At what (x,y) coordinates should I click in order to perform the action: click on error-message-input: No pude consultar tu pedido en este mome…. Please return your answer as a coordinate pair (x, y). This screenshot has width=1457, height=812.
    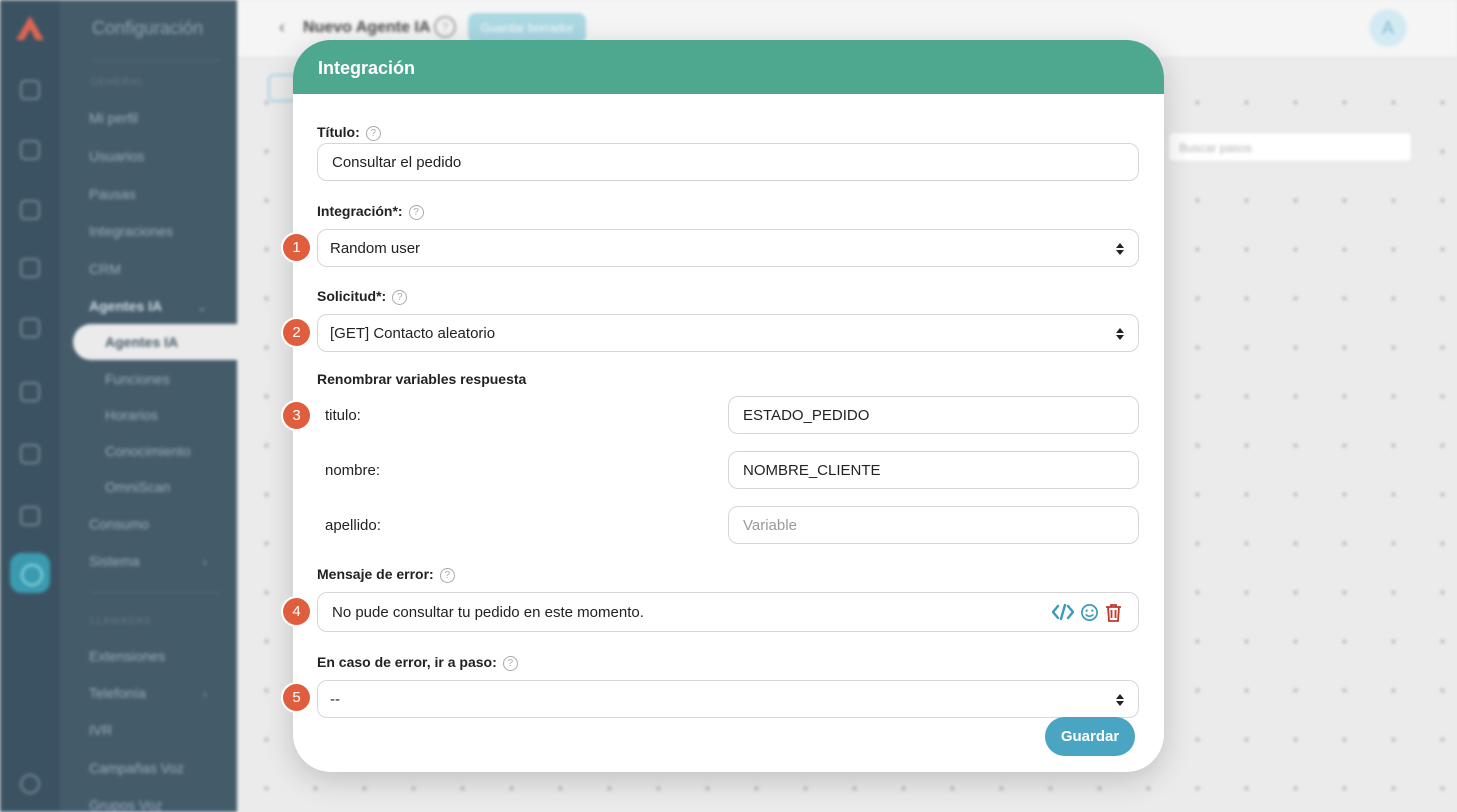
    Looking at the image, I should click on (728, 612).